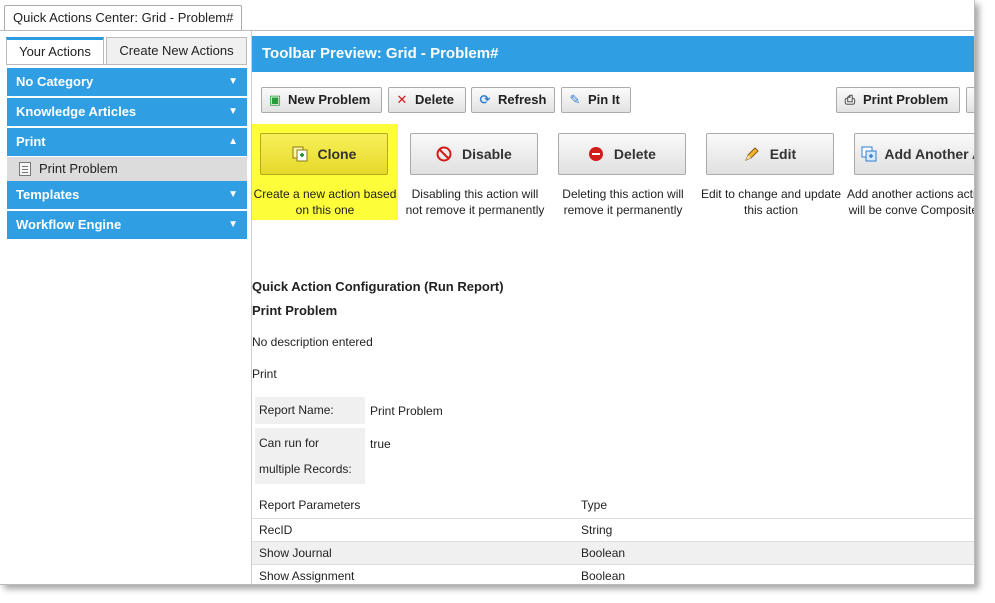  I want to click on add-another-action-button: Add Another A, so click(914, 154).